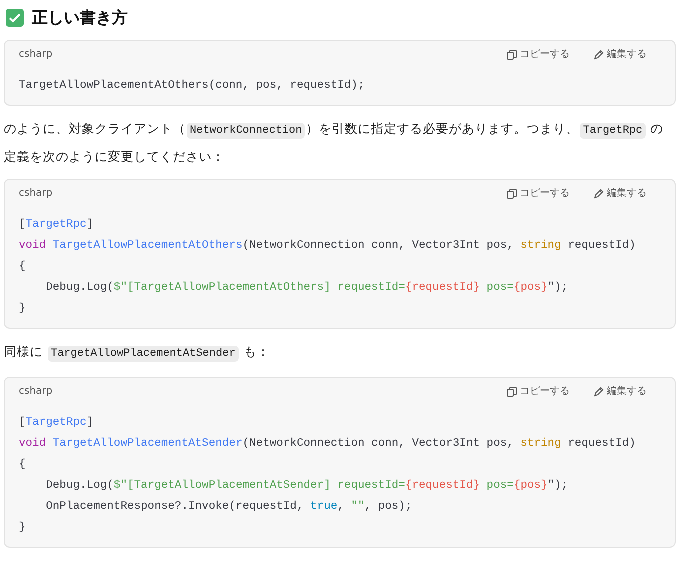 This screenshot has height=579, width=680. Describe the element at coordinates (328, 444) in the screenshot. I see `code-line: void TargetAllowPlacementAtSender(NetworkConnection conn, Vector3Int pos, string requestId)` at that location.